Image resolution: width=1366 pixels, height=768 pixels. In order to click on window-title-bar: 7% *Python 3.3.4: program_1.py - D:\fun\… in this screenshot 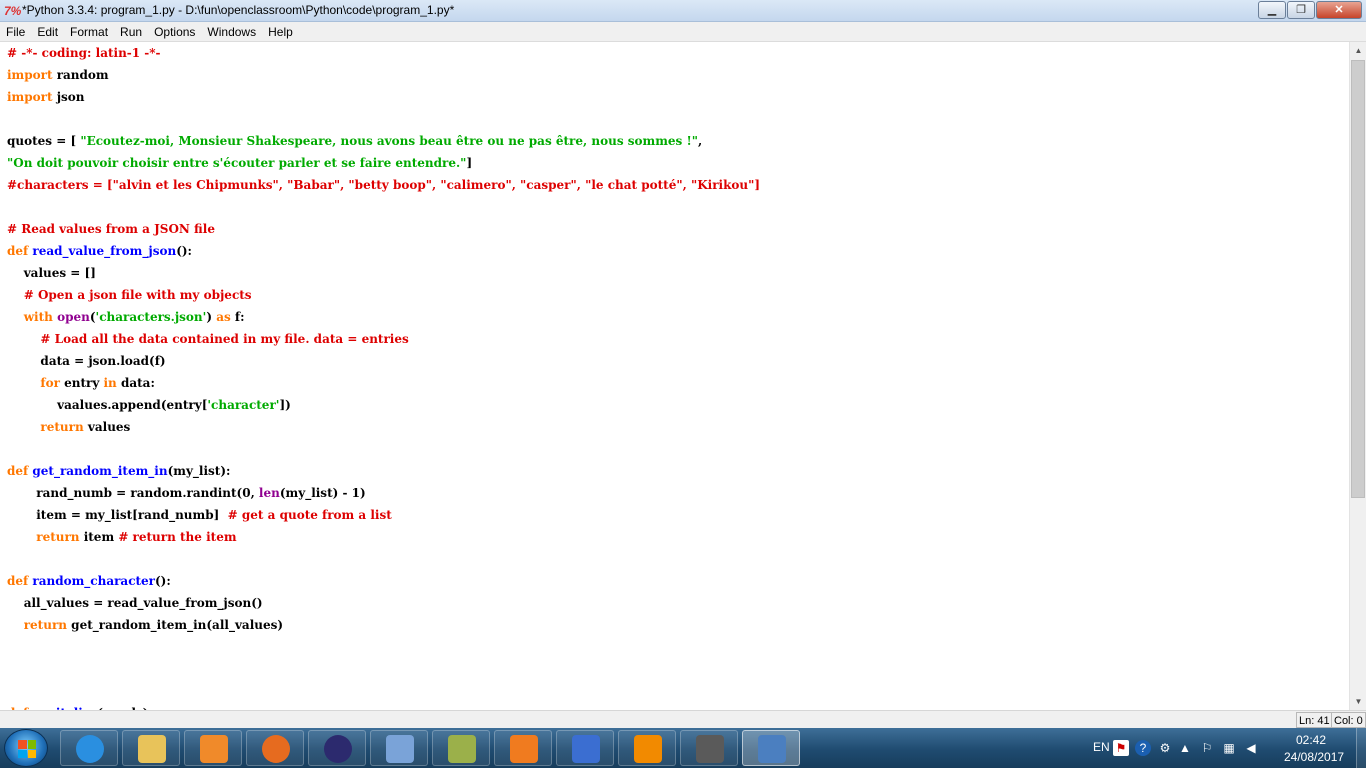, I will do `click(683, 11)`.